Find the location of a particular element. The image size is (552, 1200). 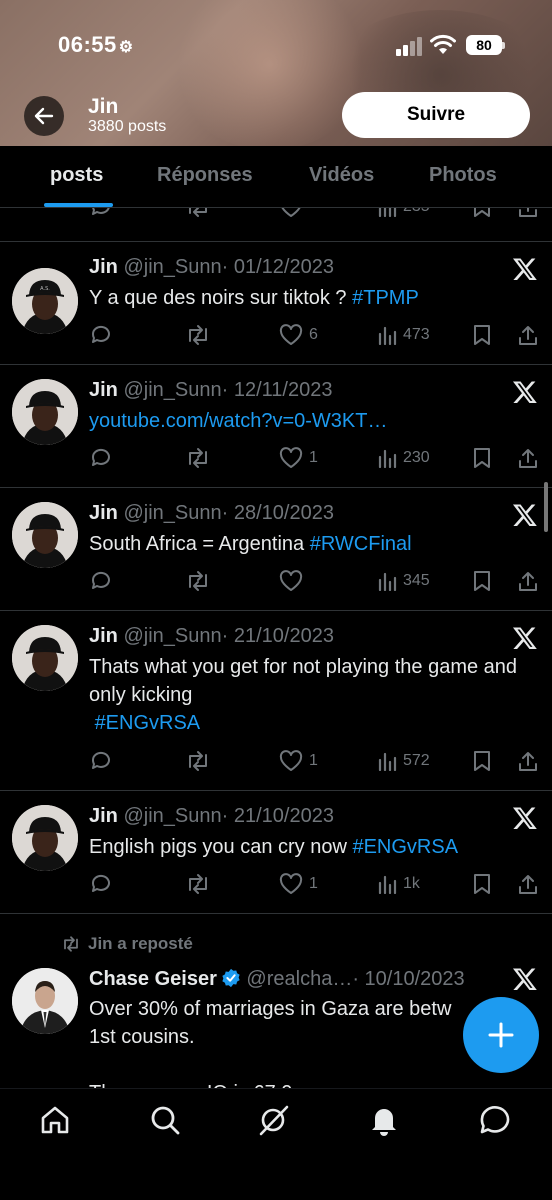

post-text: South Africa = Argentina #RWCFinal is located at coordinates (309, 544).